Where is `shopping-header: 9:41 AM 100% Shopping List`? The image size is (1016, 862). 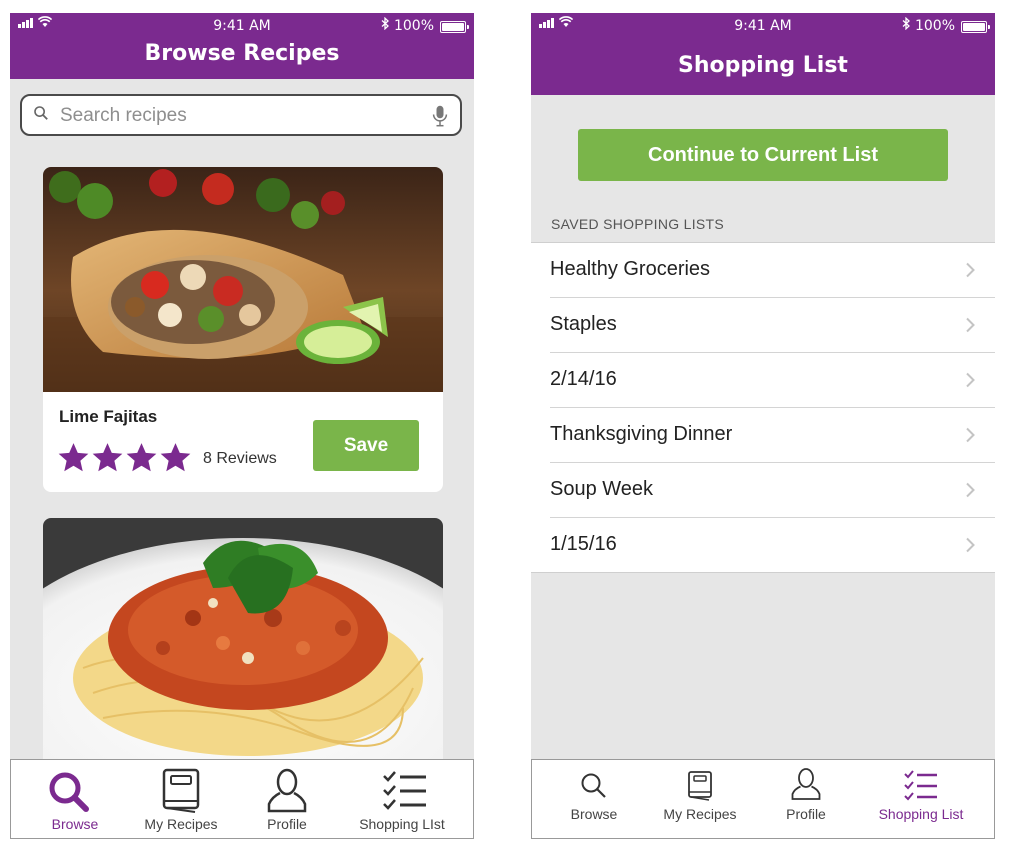
shopping-header: 9:41 AM 100% Shopping List is located at coordinates (763, 54).